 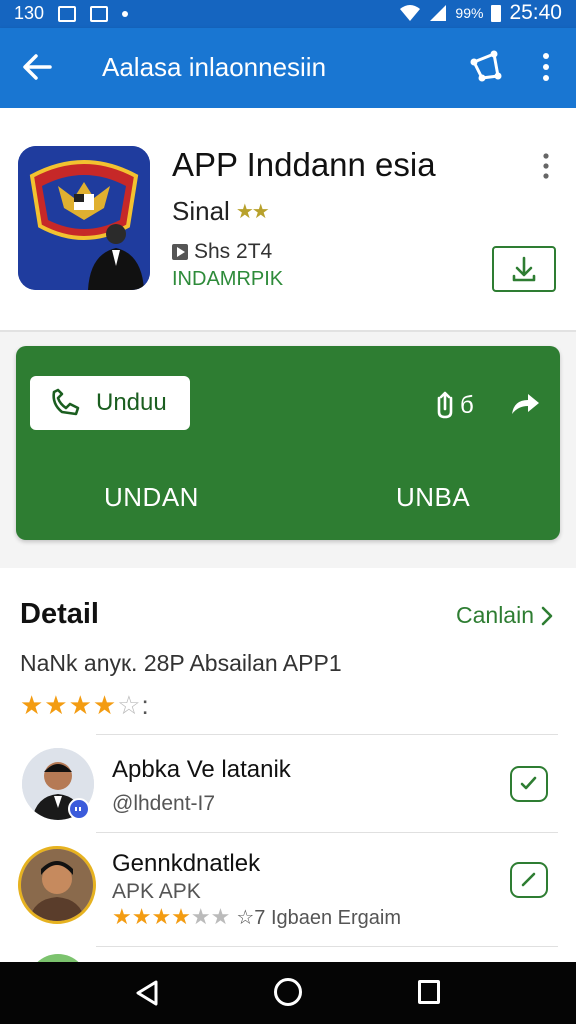 I want to click on see-more-link: Canlain, so click(x=505, y=615).